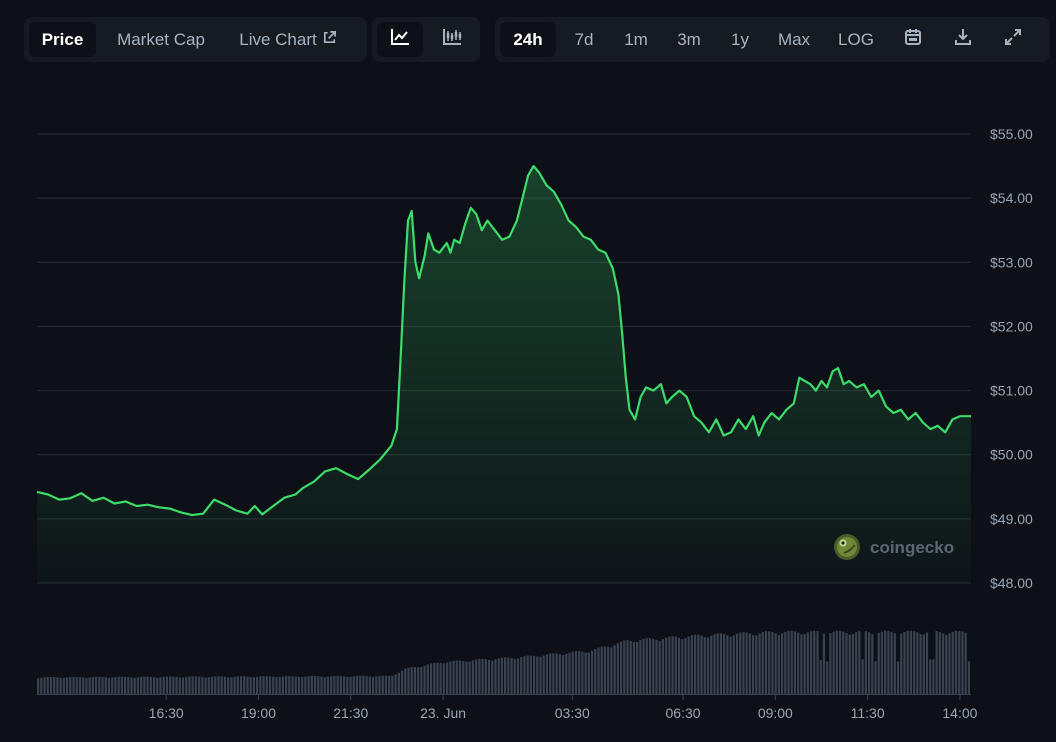 This screenshot has height=742, width=1056. What do you see at coordinates (959, 713) in the screenshot?
I see `x-tick-label: 14:00` at bounding box center [959, 713].